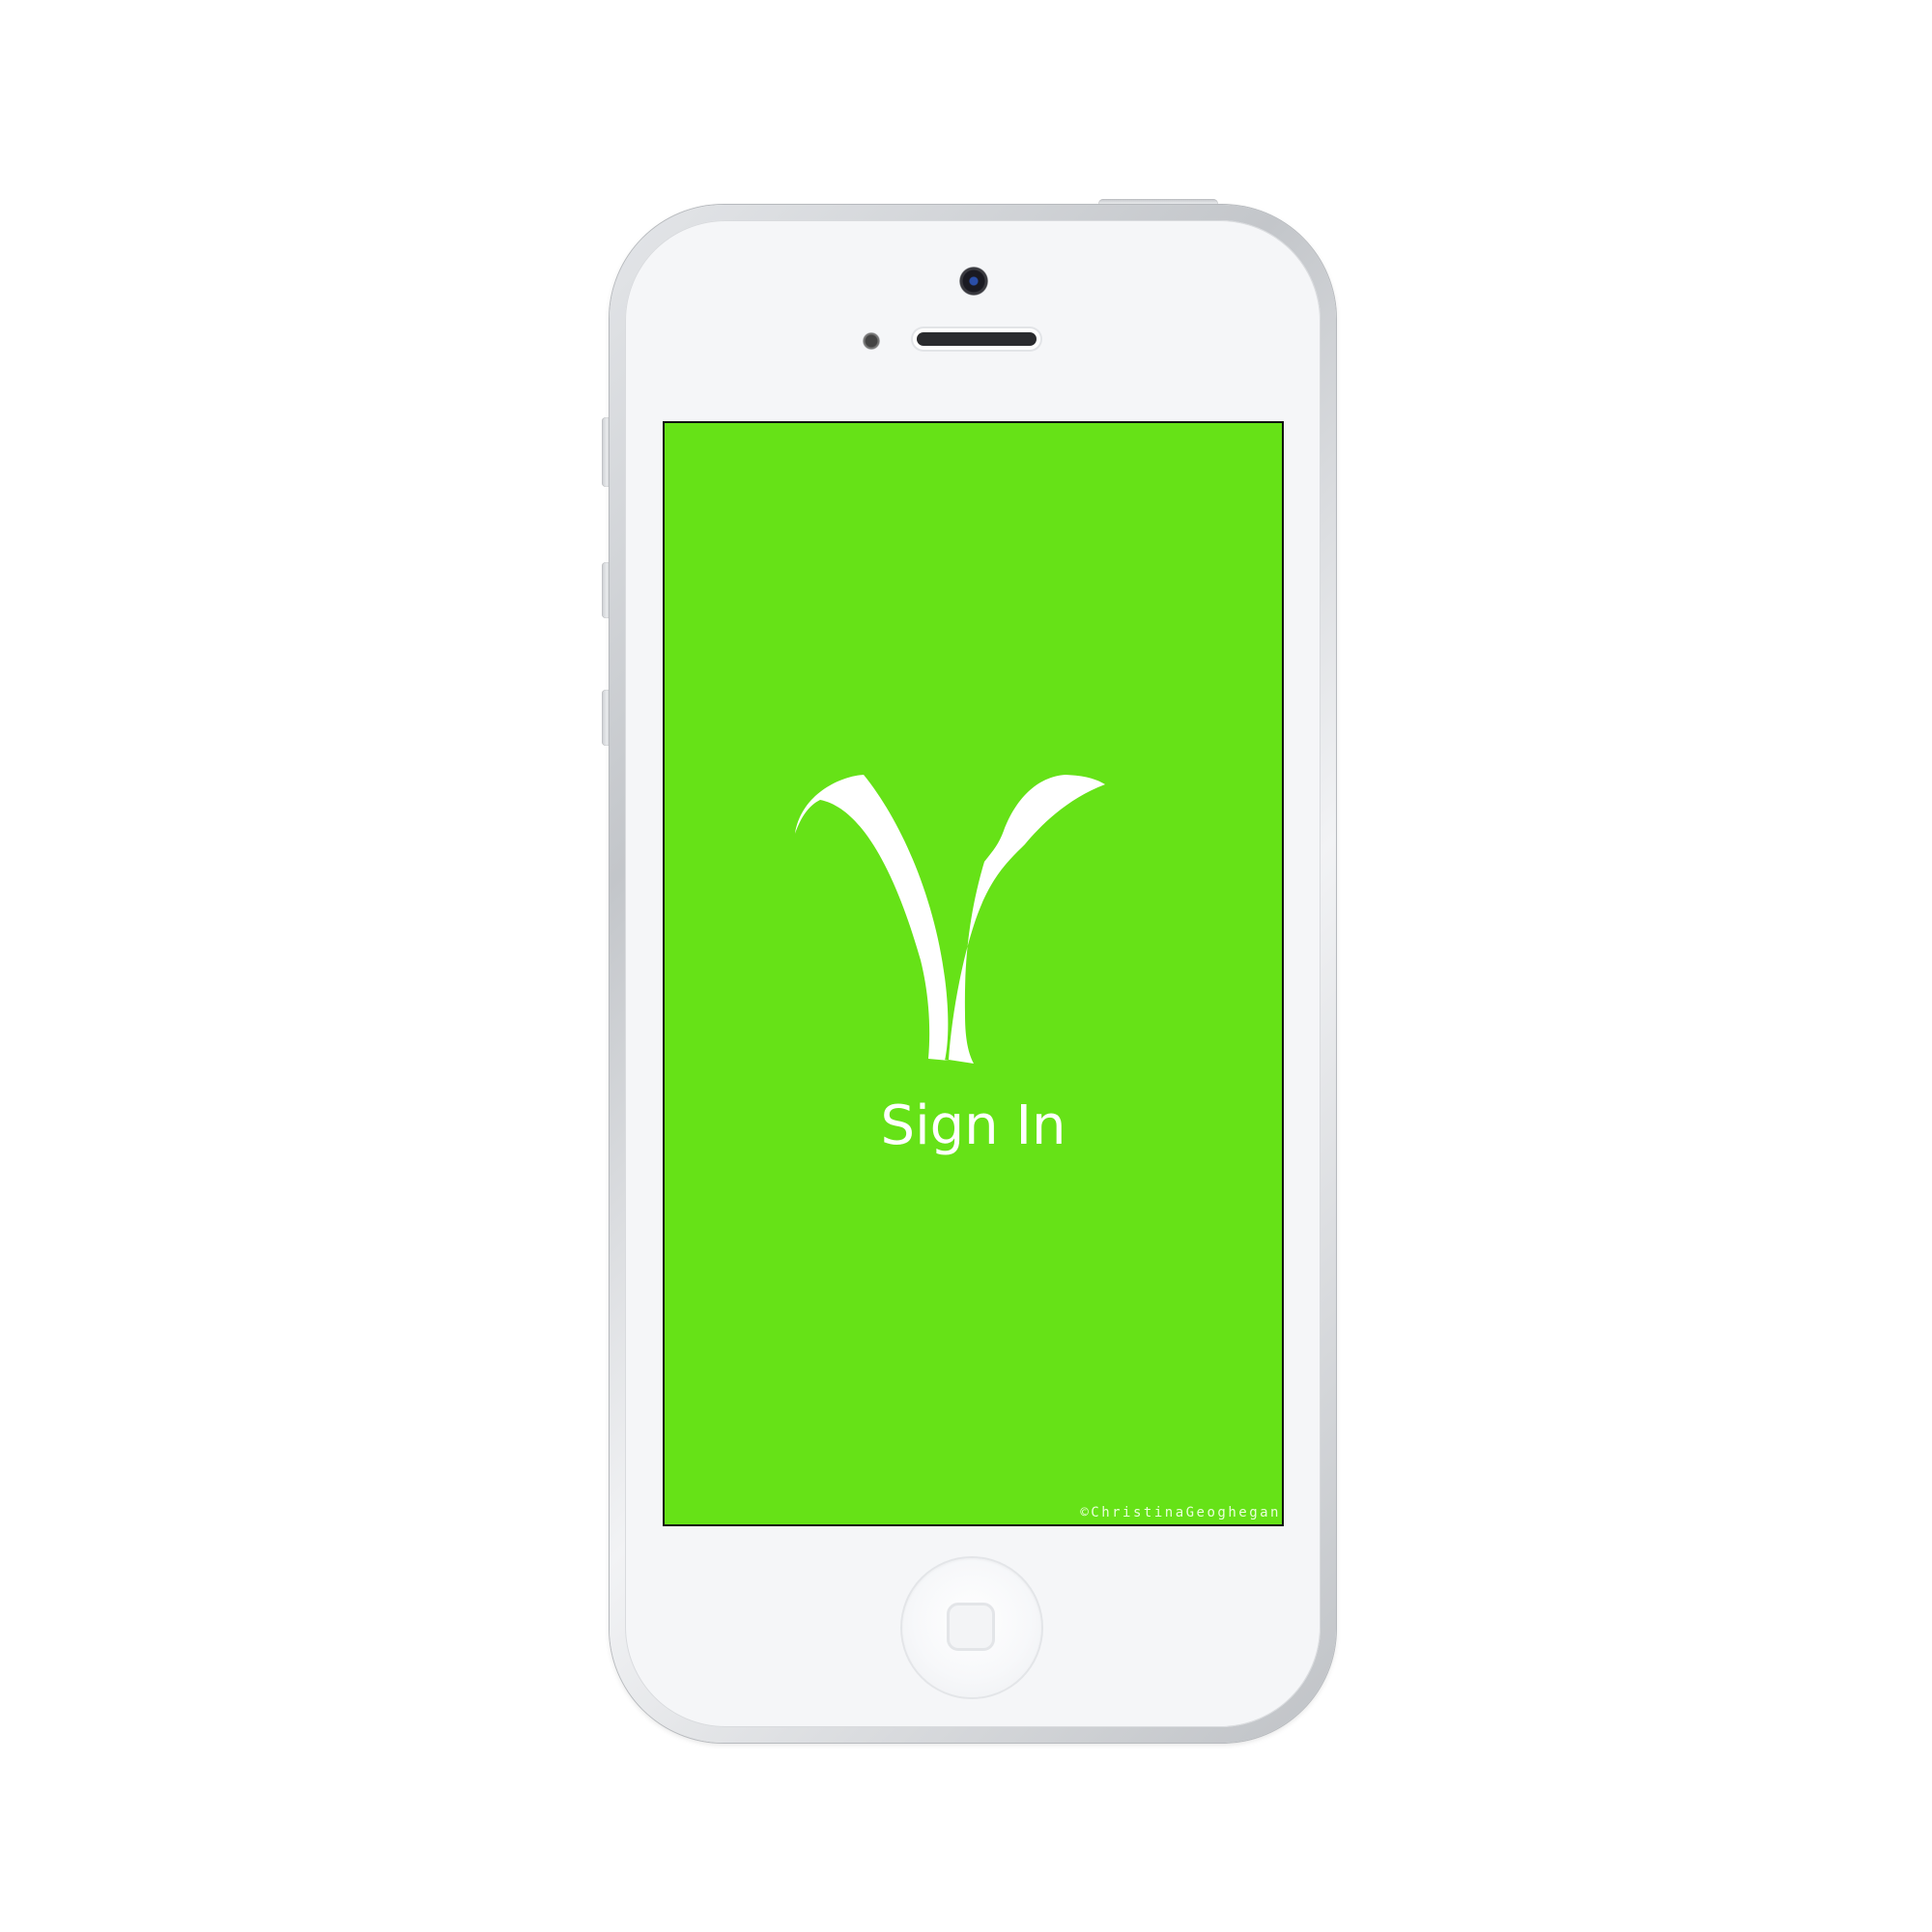 This screenshot has height=1932, width=1932. I want to click on speaker-grill, so click(977, 339).